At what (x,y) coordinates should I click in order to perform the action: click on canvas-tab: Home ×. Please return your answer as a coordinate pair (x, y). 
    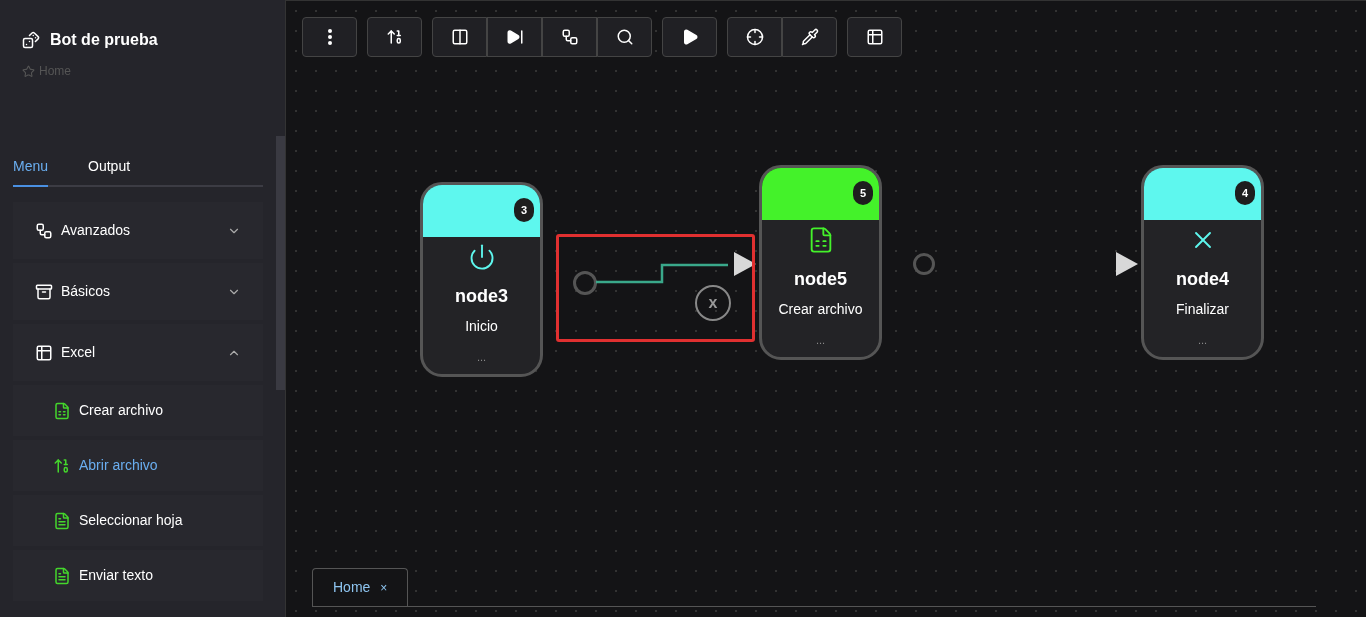
    Looking at the image, I should click on (360, 587).